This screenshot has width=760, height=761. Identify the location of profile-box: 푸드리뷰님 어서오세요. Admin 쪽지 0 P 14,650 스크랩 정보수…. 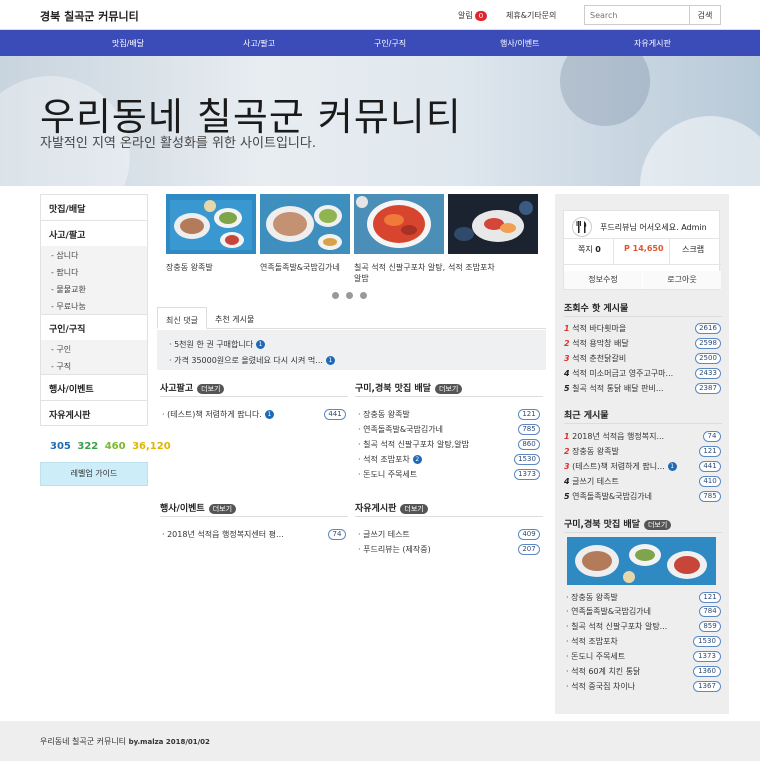
(642, 250).